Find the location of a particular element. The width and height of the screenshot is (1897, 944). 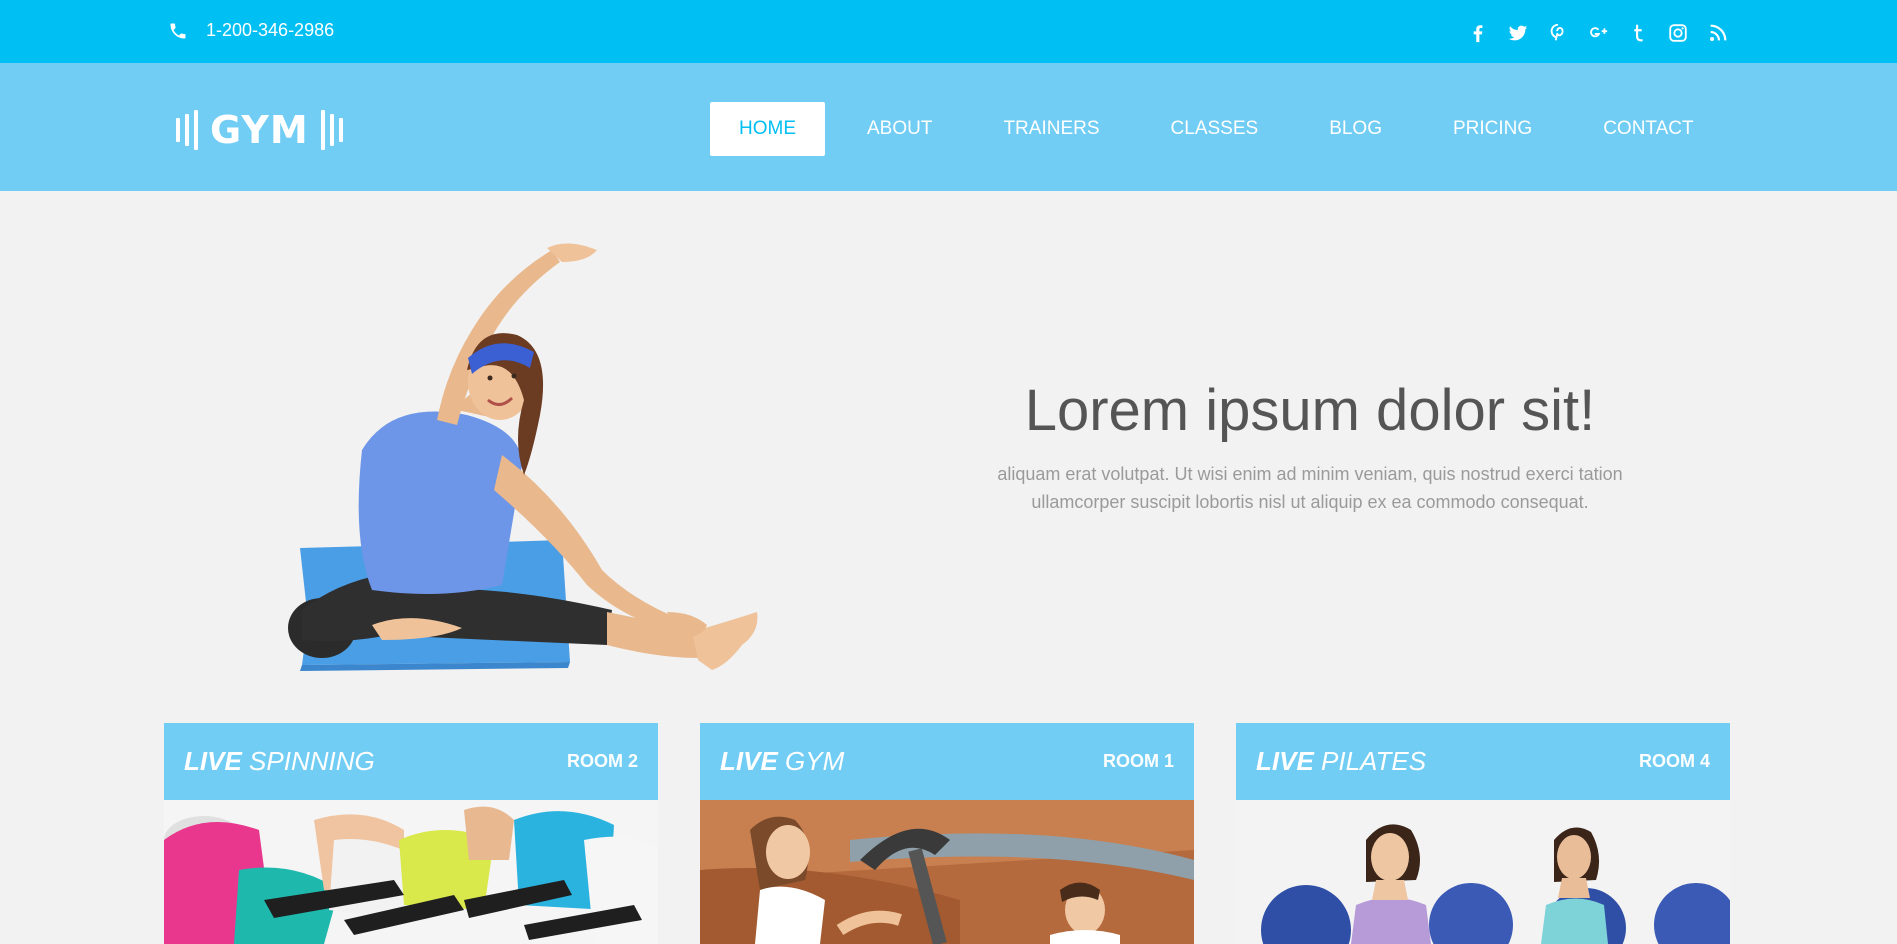

card-class-name: SPINNING is located at coordinates (312, 761).